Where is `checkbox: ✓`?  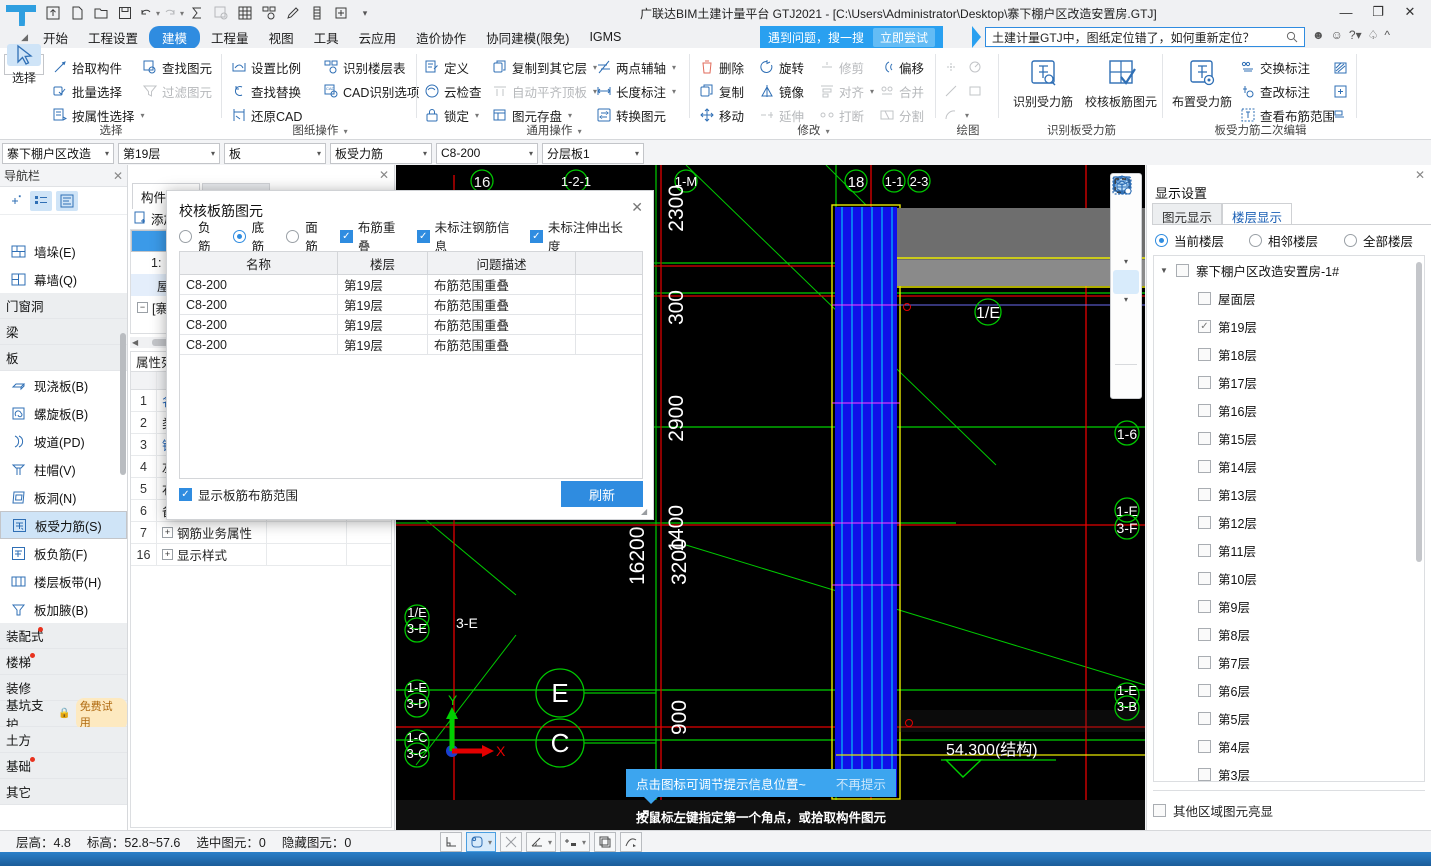
checkbox: ✓ is located at coordinates (1204, 326).